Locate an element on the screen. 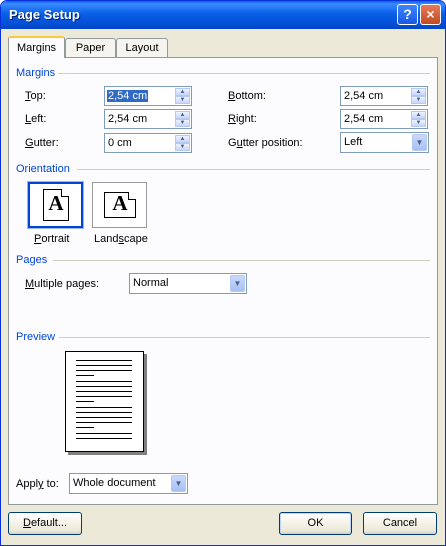 This screenshot has height=546, width=446. left-margin-input: 2,54 cm ▲ ▼ is located at coordinates (148, 119).